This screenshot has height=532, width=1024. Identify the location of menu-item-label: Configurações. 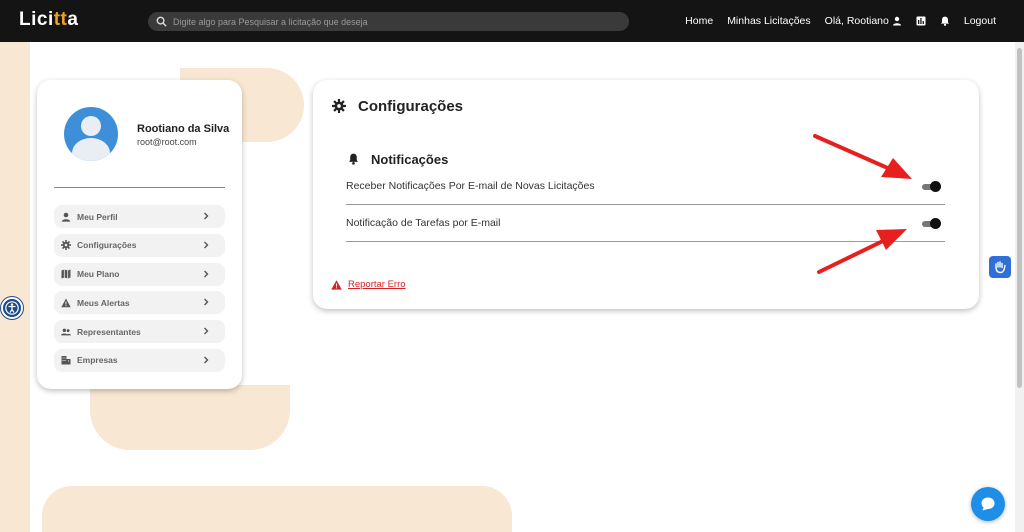
(107, 245).